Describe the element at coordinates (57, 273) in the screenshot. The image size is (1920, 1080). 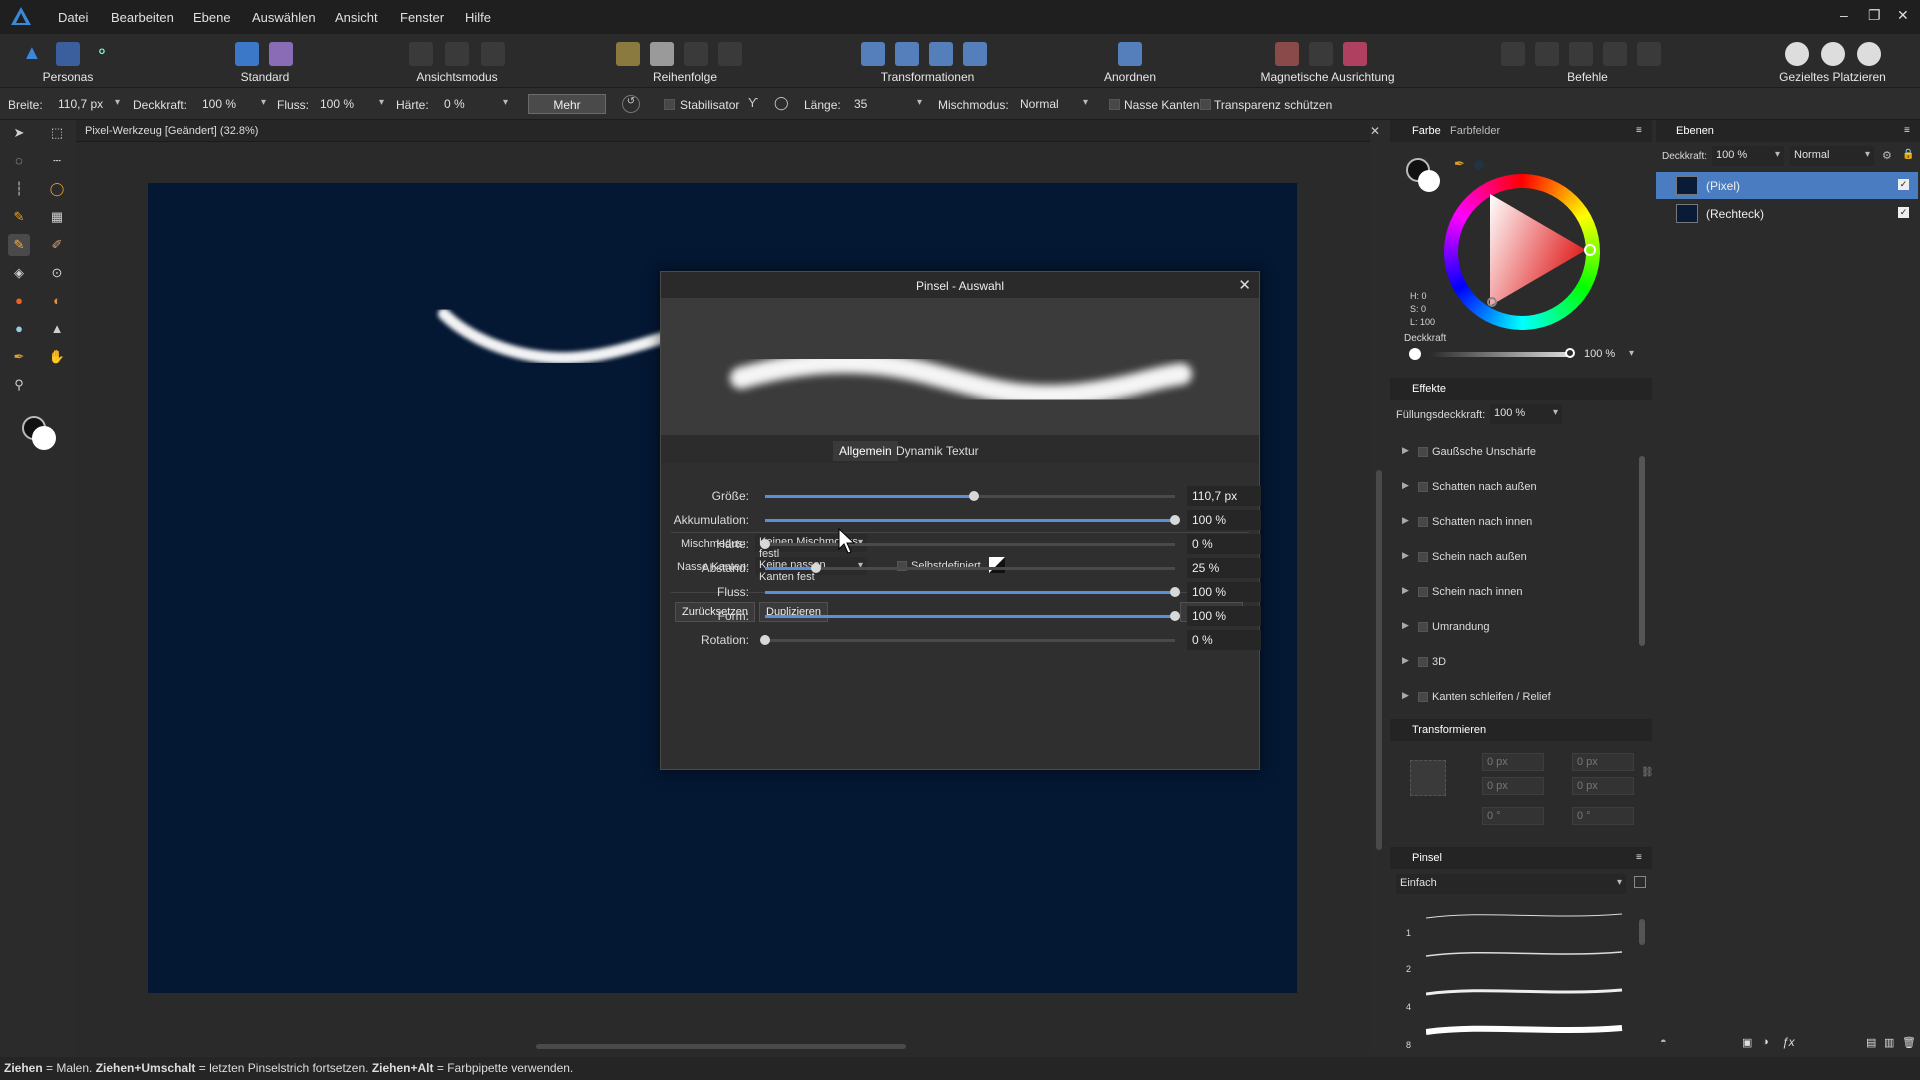
I see `clone-icon: ⊙` at that location.